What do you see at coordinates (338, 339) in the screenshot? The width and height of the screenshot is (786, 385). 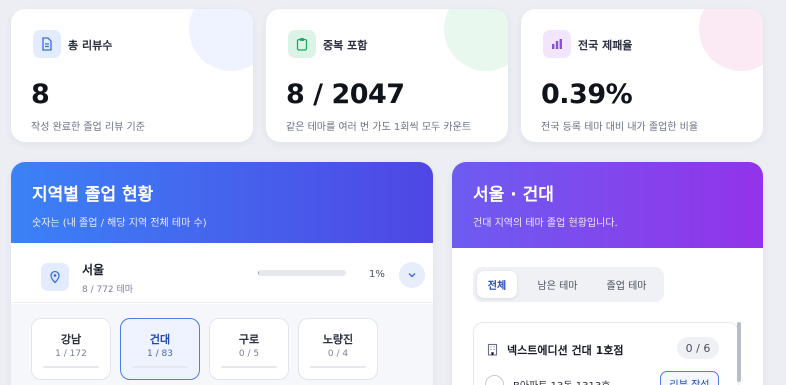 I see `subregion-name: 노량진` at bounding box center [338, 339].